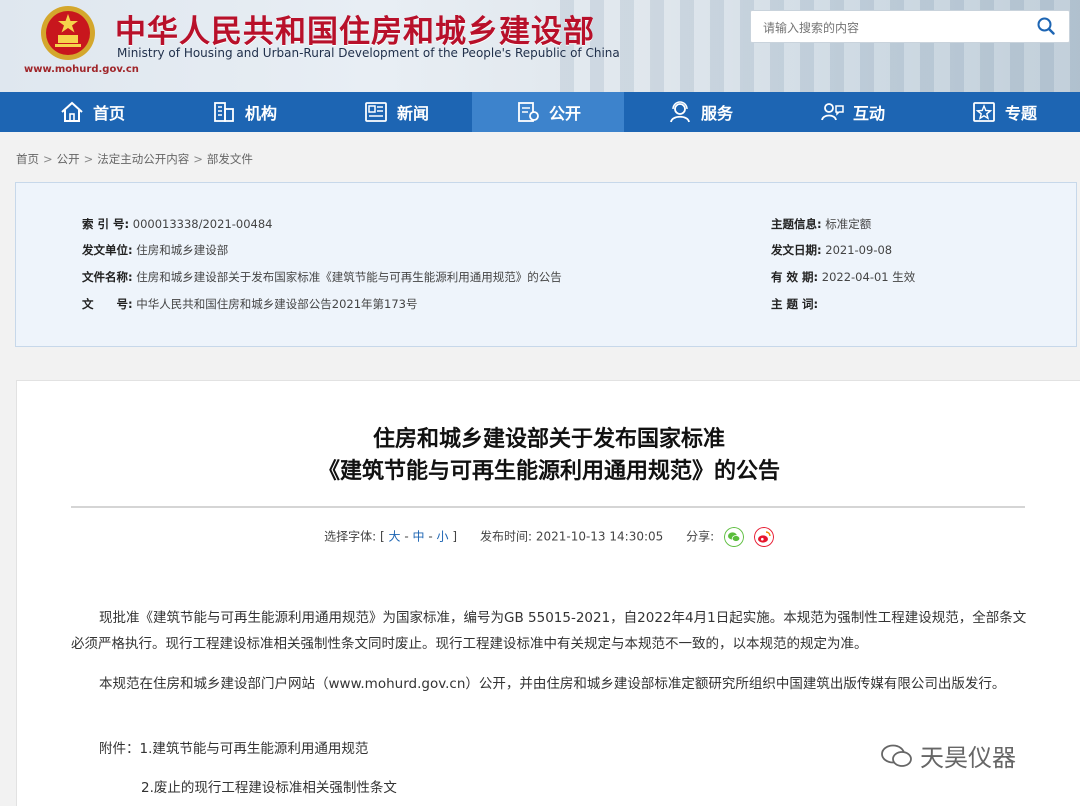 The width and height of the screenshot is (1080, 806). I want to click on nav-home: 首页, so click(92, 112).